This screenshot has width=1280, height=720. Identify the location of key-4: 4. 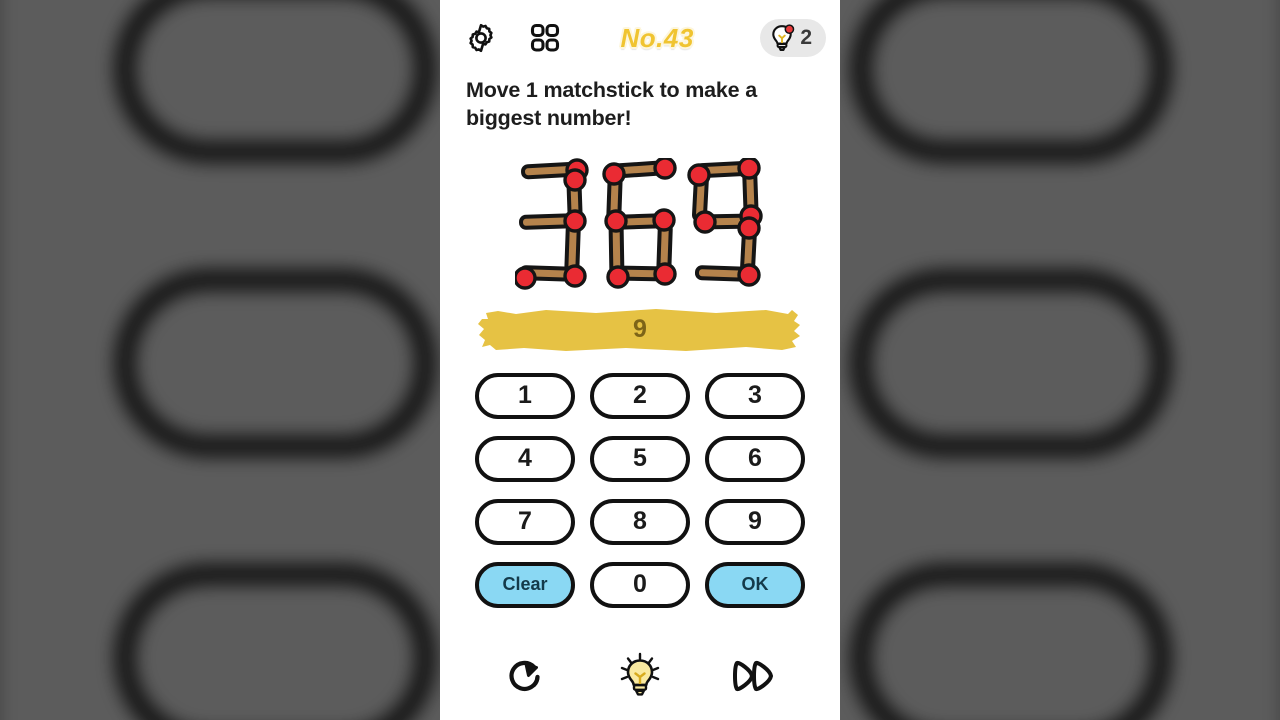
(525, 458).